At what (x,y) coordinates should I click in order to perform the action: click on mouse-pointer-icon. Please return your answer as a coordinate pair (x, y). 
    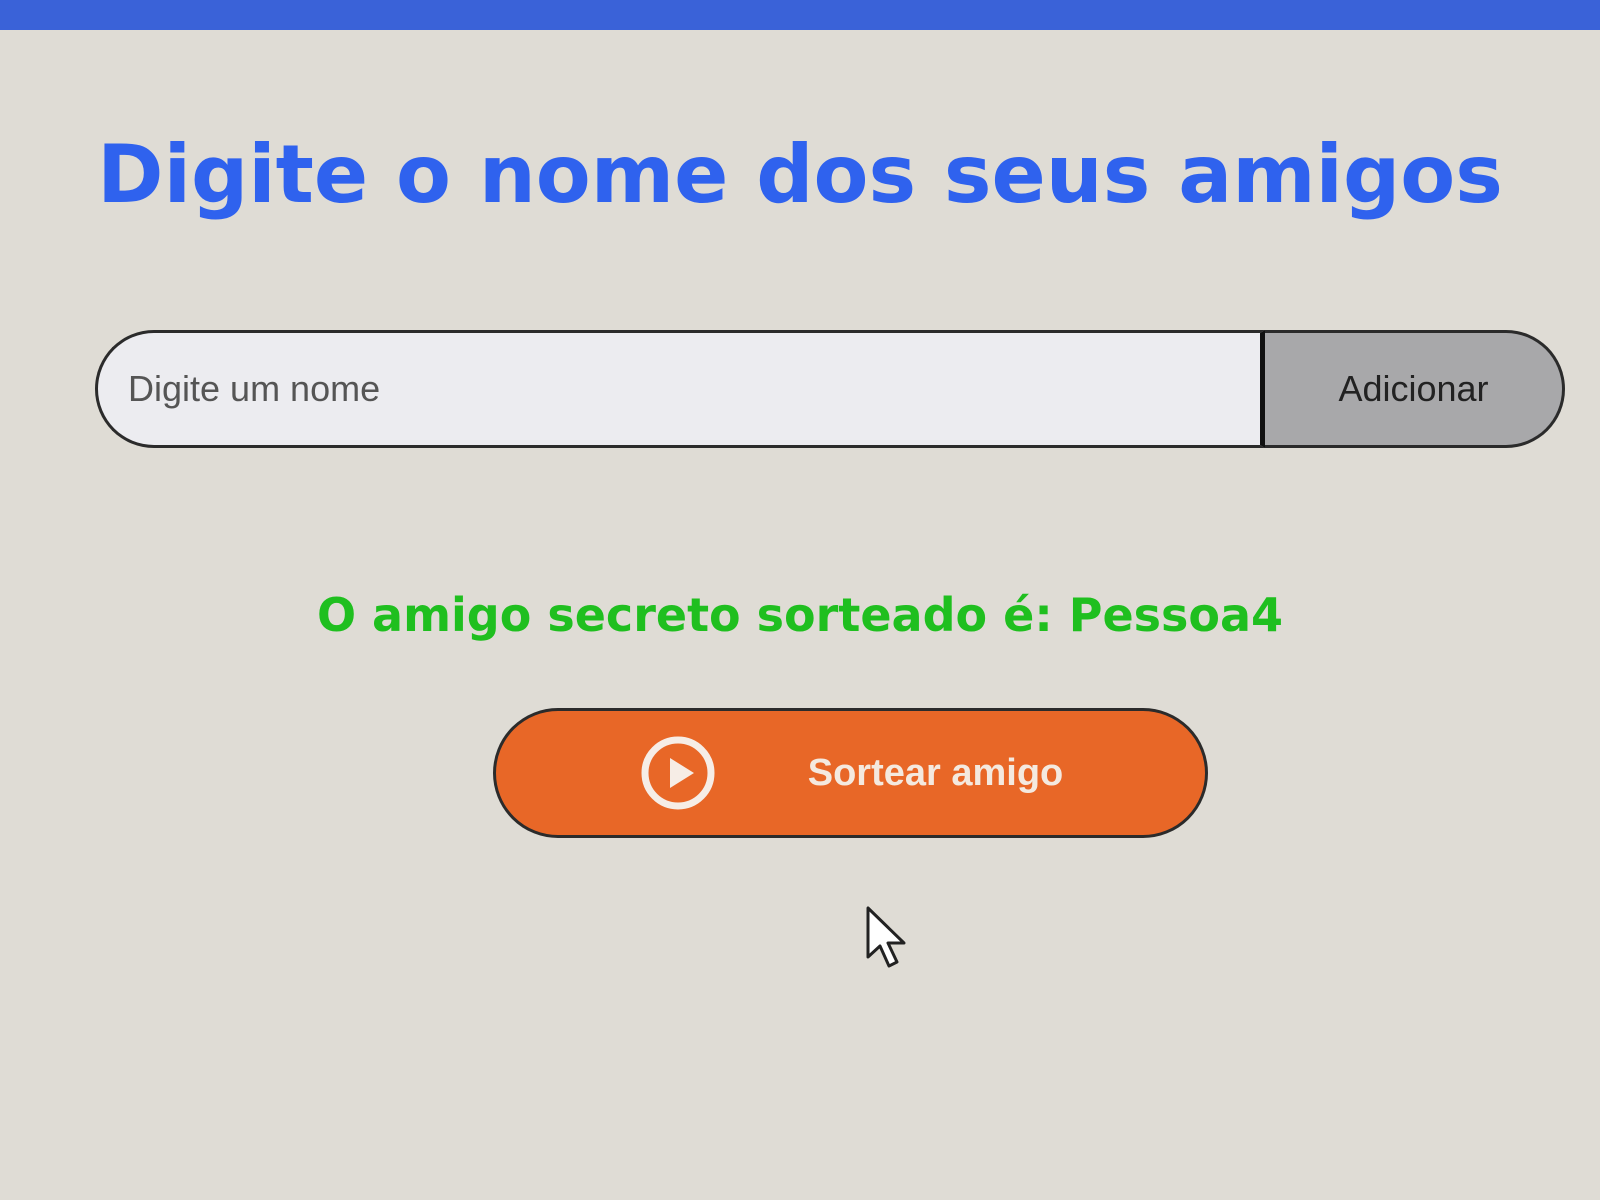
    Looking at the image, I should click on (886, 937).